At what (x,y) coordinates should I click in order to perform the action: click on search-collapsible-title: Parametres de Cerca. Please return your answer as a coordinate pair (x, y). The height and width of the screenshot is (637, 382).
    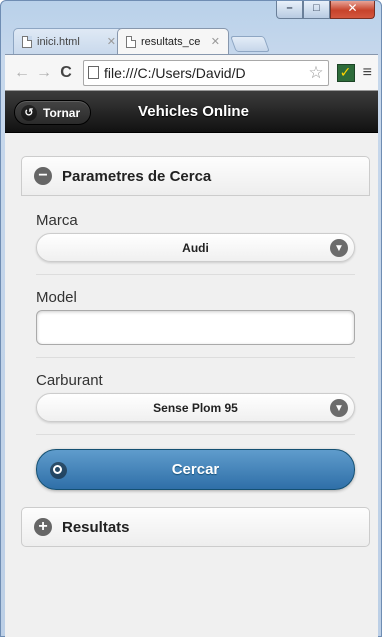
    Looking at the image, I should click on (137, 176).